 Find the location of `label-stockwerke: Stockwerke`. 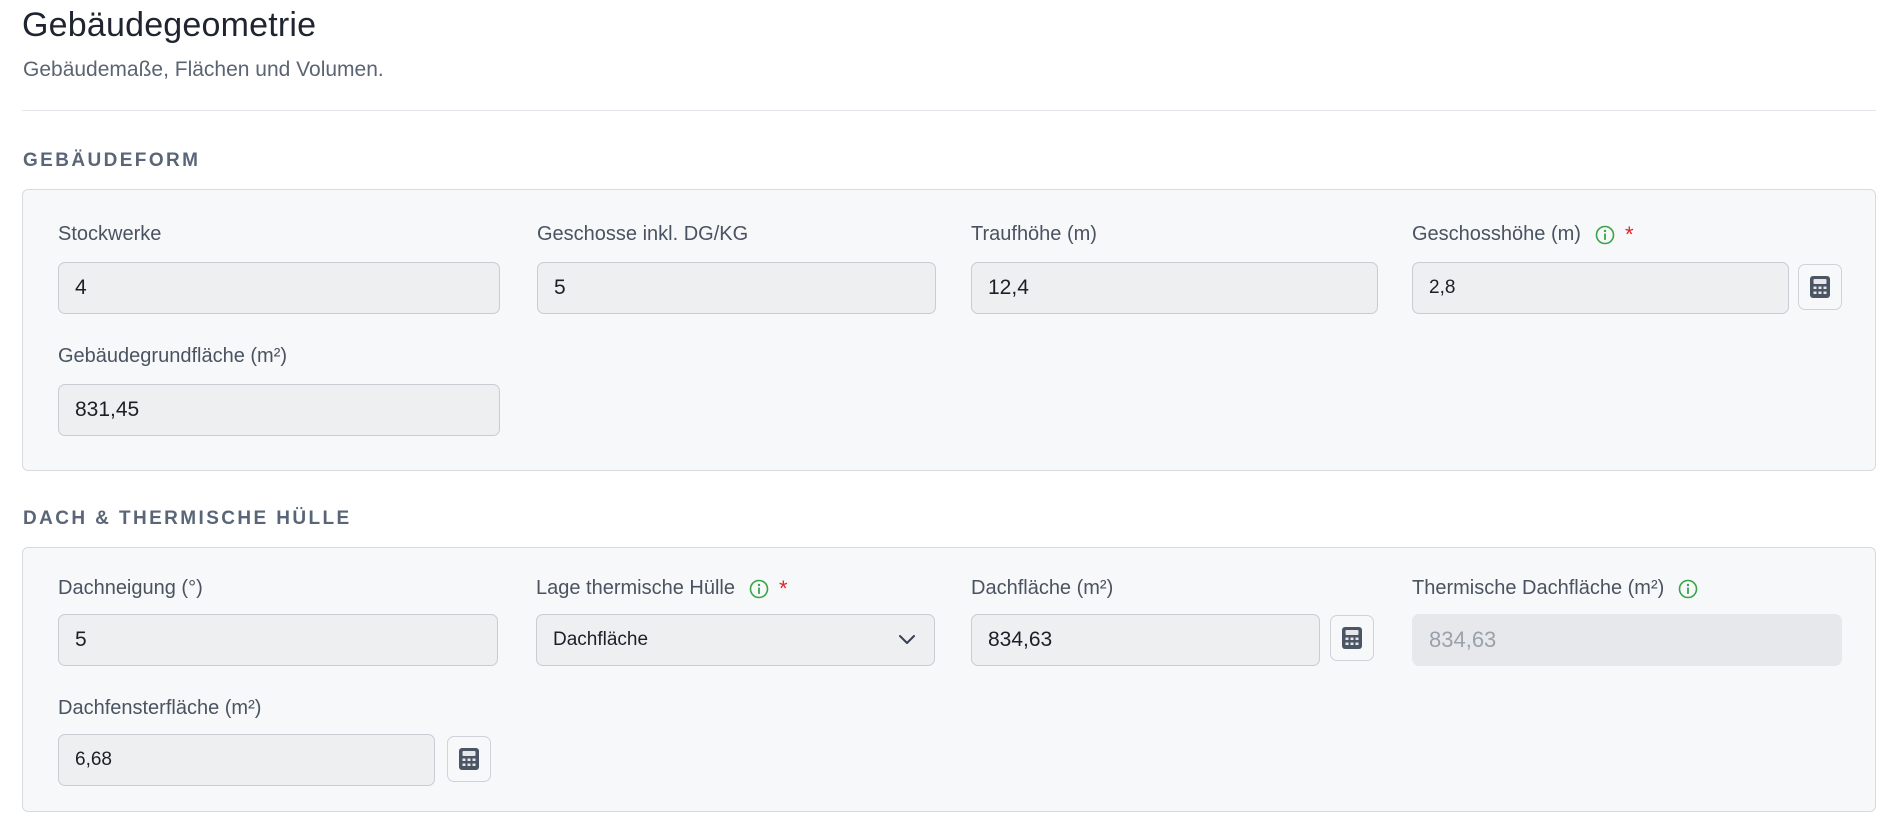

label-stockwerke: Stockwerke is located at coordinates (109, 234).